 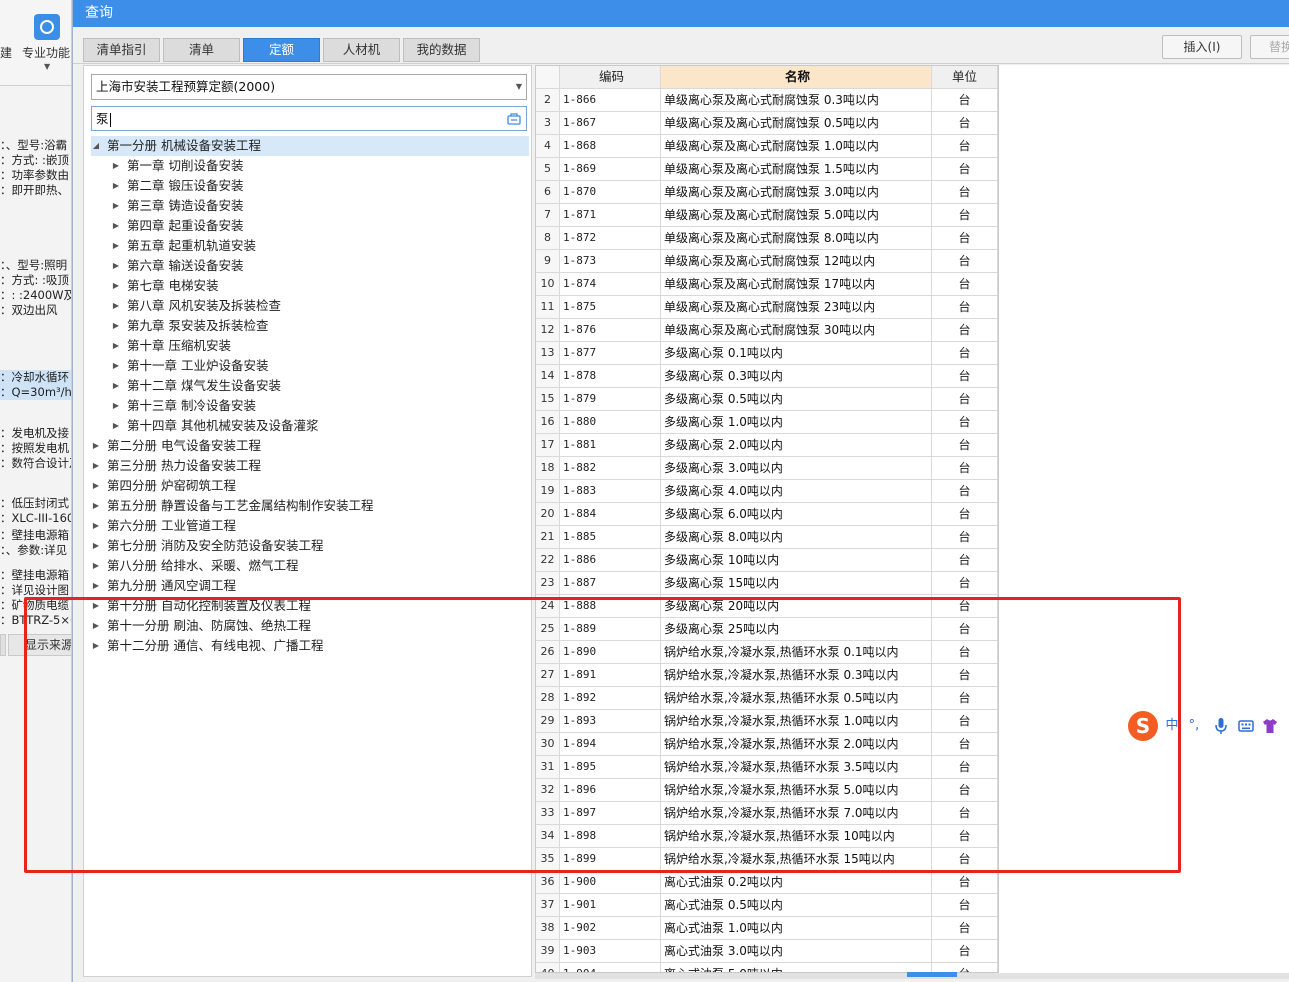 What do you see at coordinates (767, 284) in the screenshot?
I see `table-row: 10 1-874 单级离心泵及离心式耐腐蚀泵 17吨以内台` at bounding box center [767, 284].